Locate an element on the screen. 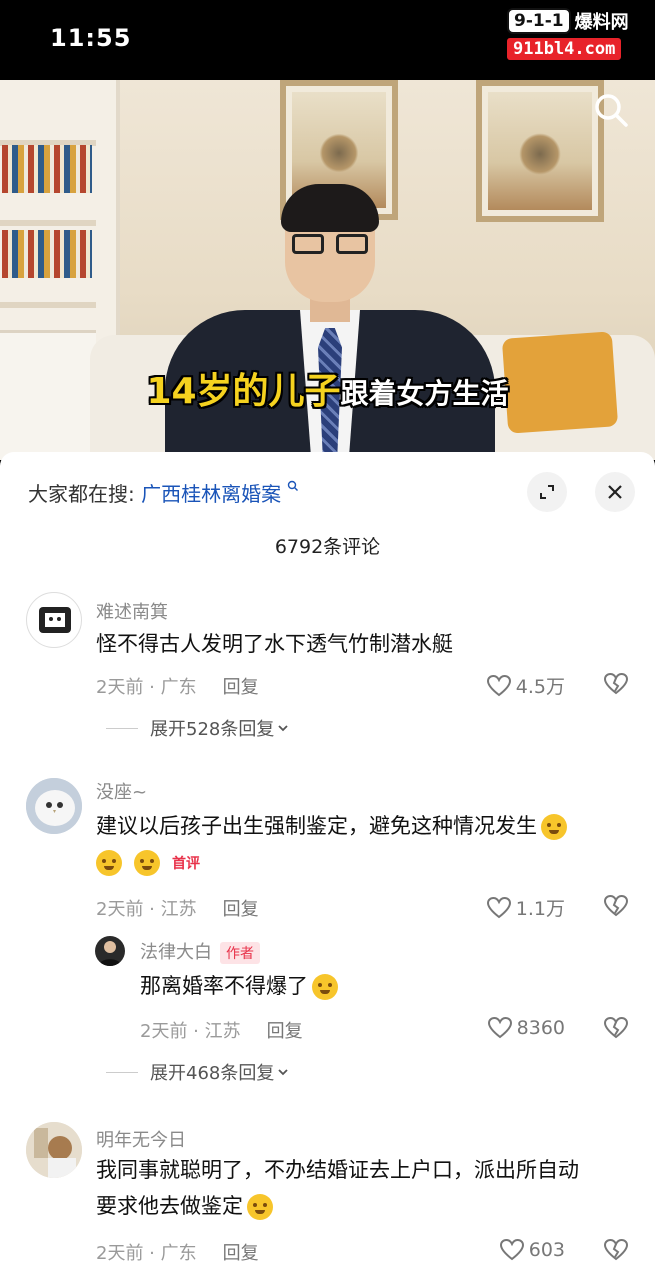  like-button: 4.5万 is located at coordinates (525, 685).